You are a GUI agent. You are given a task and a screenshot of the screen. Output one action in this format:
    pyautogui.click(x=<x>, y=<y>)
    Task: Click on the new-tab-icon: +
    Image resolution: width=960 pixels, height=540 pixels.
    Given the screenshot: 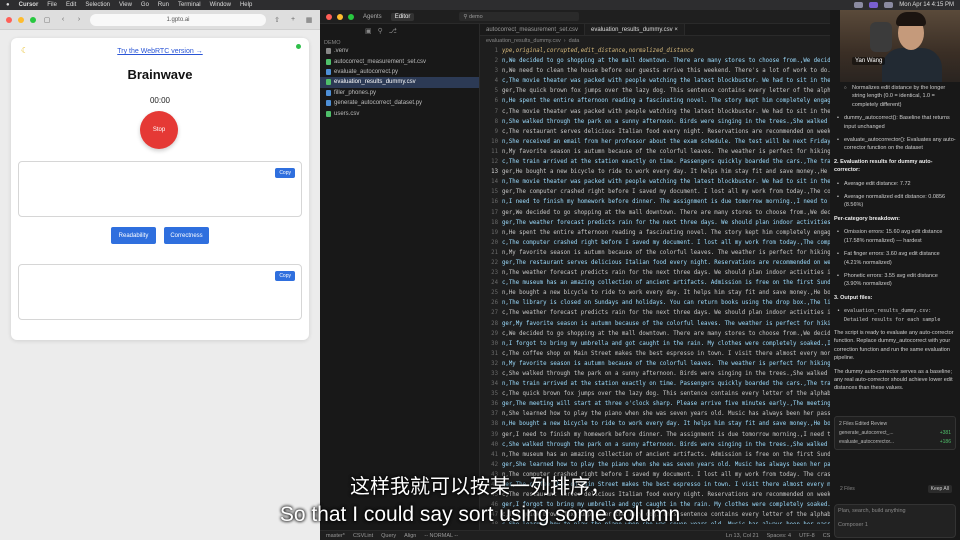 What is the action you would take?
    pyautogui.click(x=293, y=19)
    